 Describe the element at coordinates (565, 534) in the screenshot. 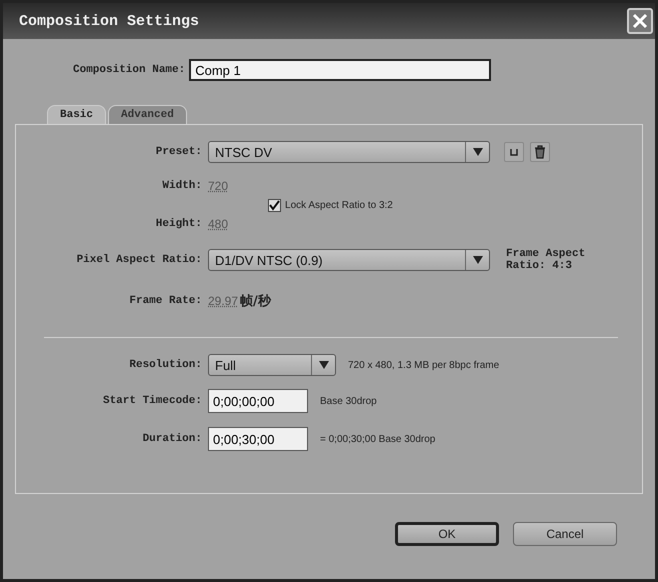

I see `dialog-button: Cancel` at that location.